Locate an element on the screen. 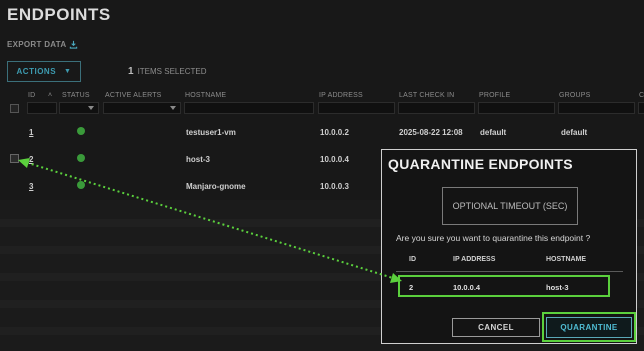 The height and width of the screenshot is (351, 644). row-1-ip: 10.0.0.2 is located at coordinates (334, 132).